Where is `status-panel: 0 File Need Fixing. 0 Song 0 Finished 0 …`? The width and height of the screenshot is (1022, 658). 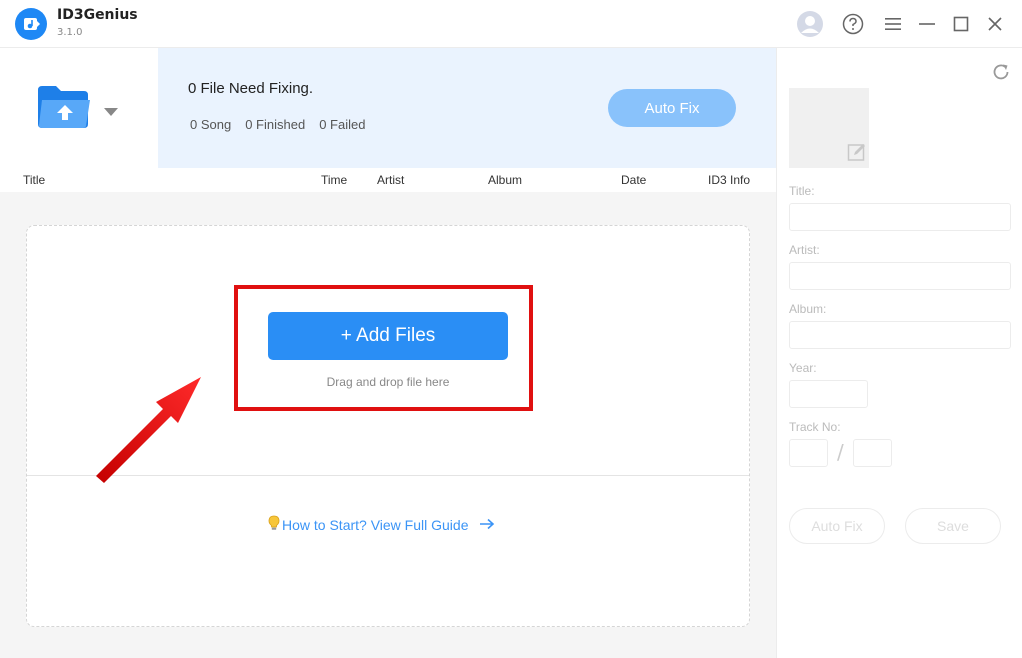 status-panel: 0 File Need Fixing. 0 Song 0 Finished 0 … is located at coordinates (467, 108).